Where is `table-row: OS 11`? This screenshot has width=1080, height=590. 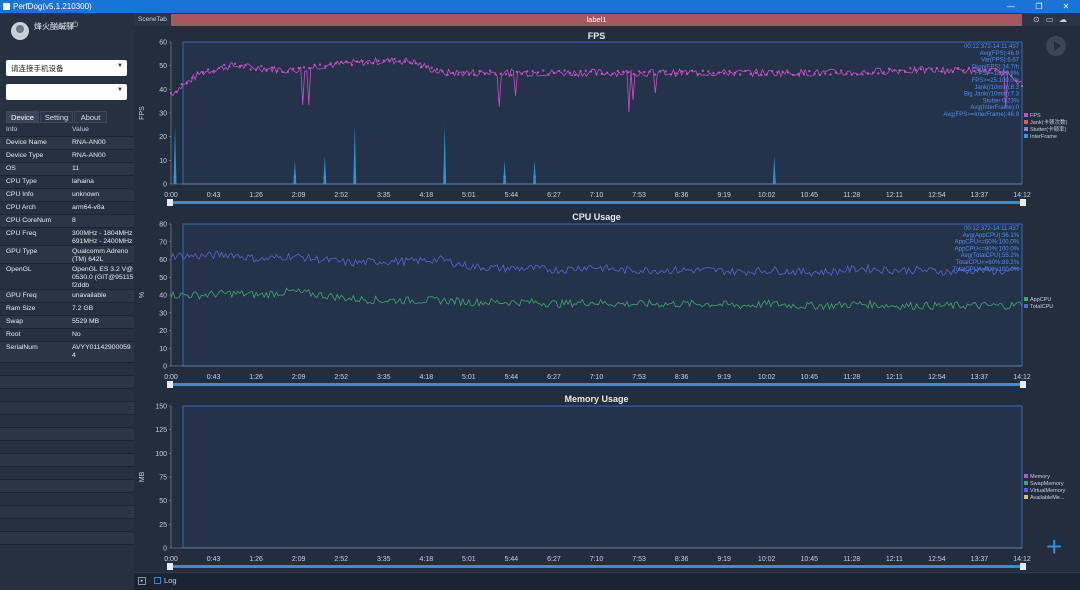 table-row: OS 11 is located at coordinates (67, 169).